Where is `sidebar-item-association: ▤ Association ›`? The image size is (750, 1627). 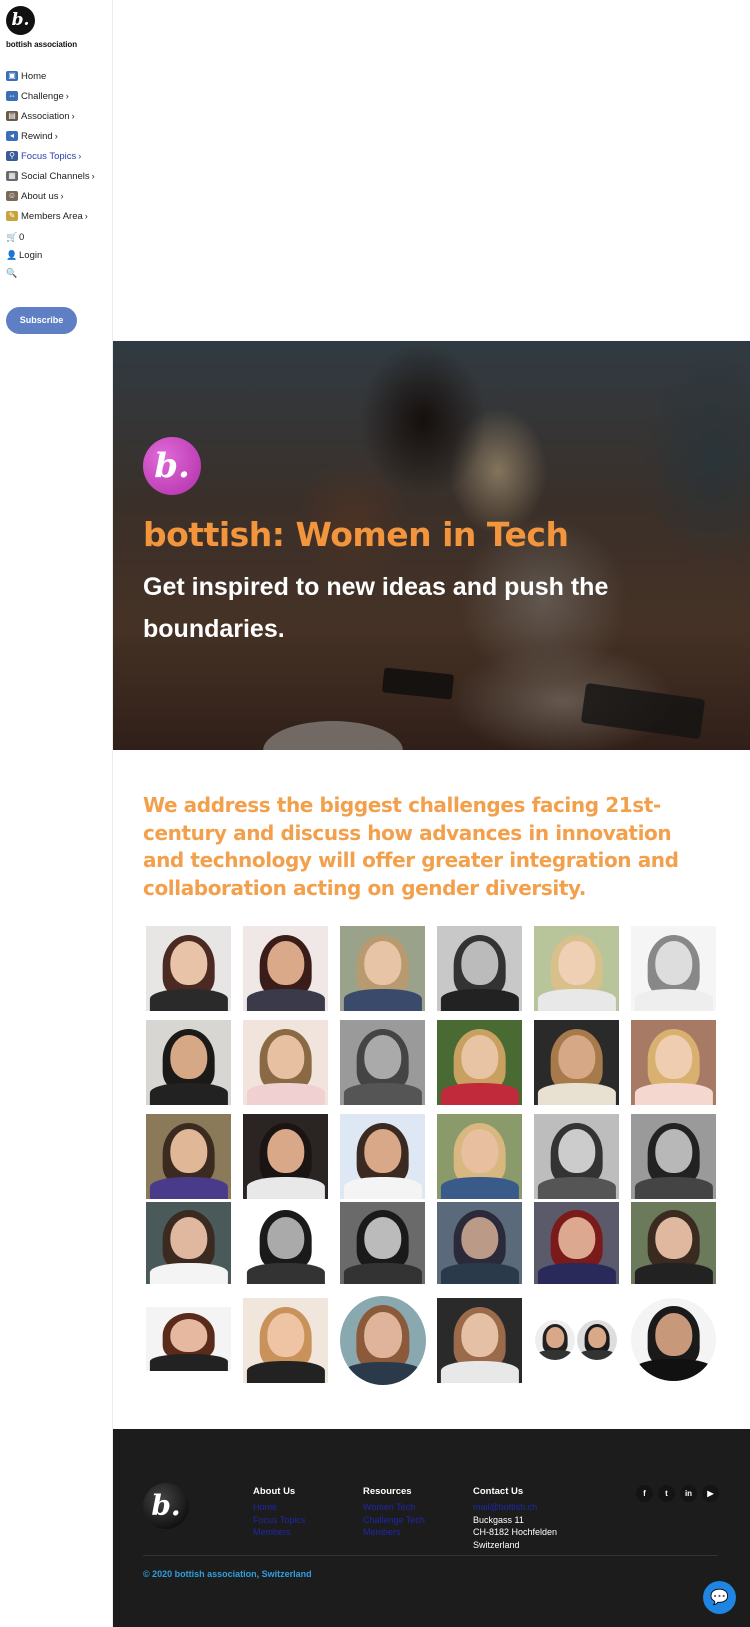 sidebar-item-association: ▤ Association › is located at coordinates (50, 116).